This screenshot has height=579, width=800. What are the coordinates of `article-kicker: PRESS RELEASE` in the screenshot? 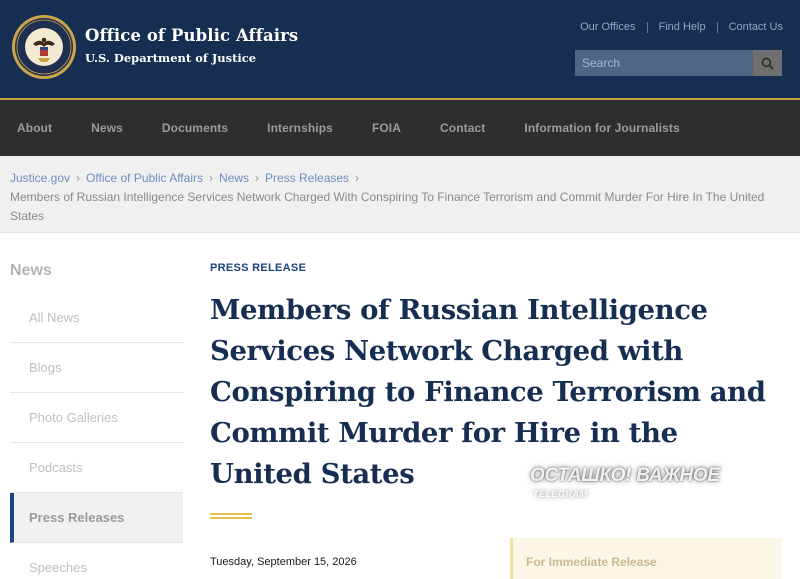 It's located at (258, 268).